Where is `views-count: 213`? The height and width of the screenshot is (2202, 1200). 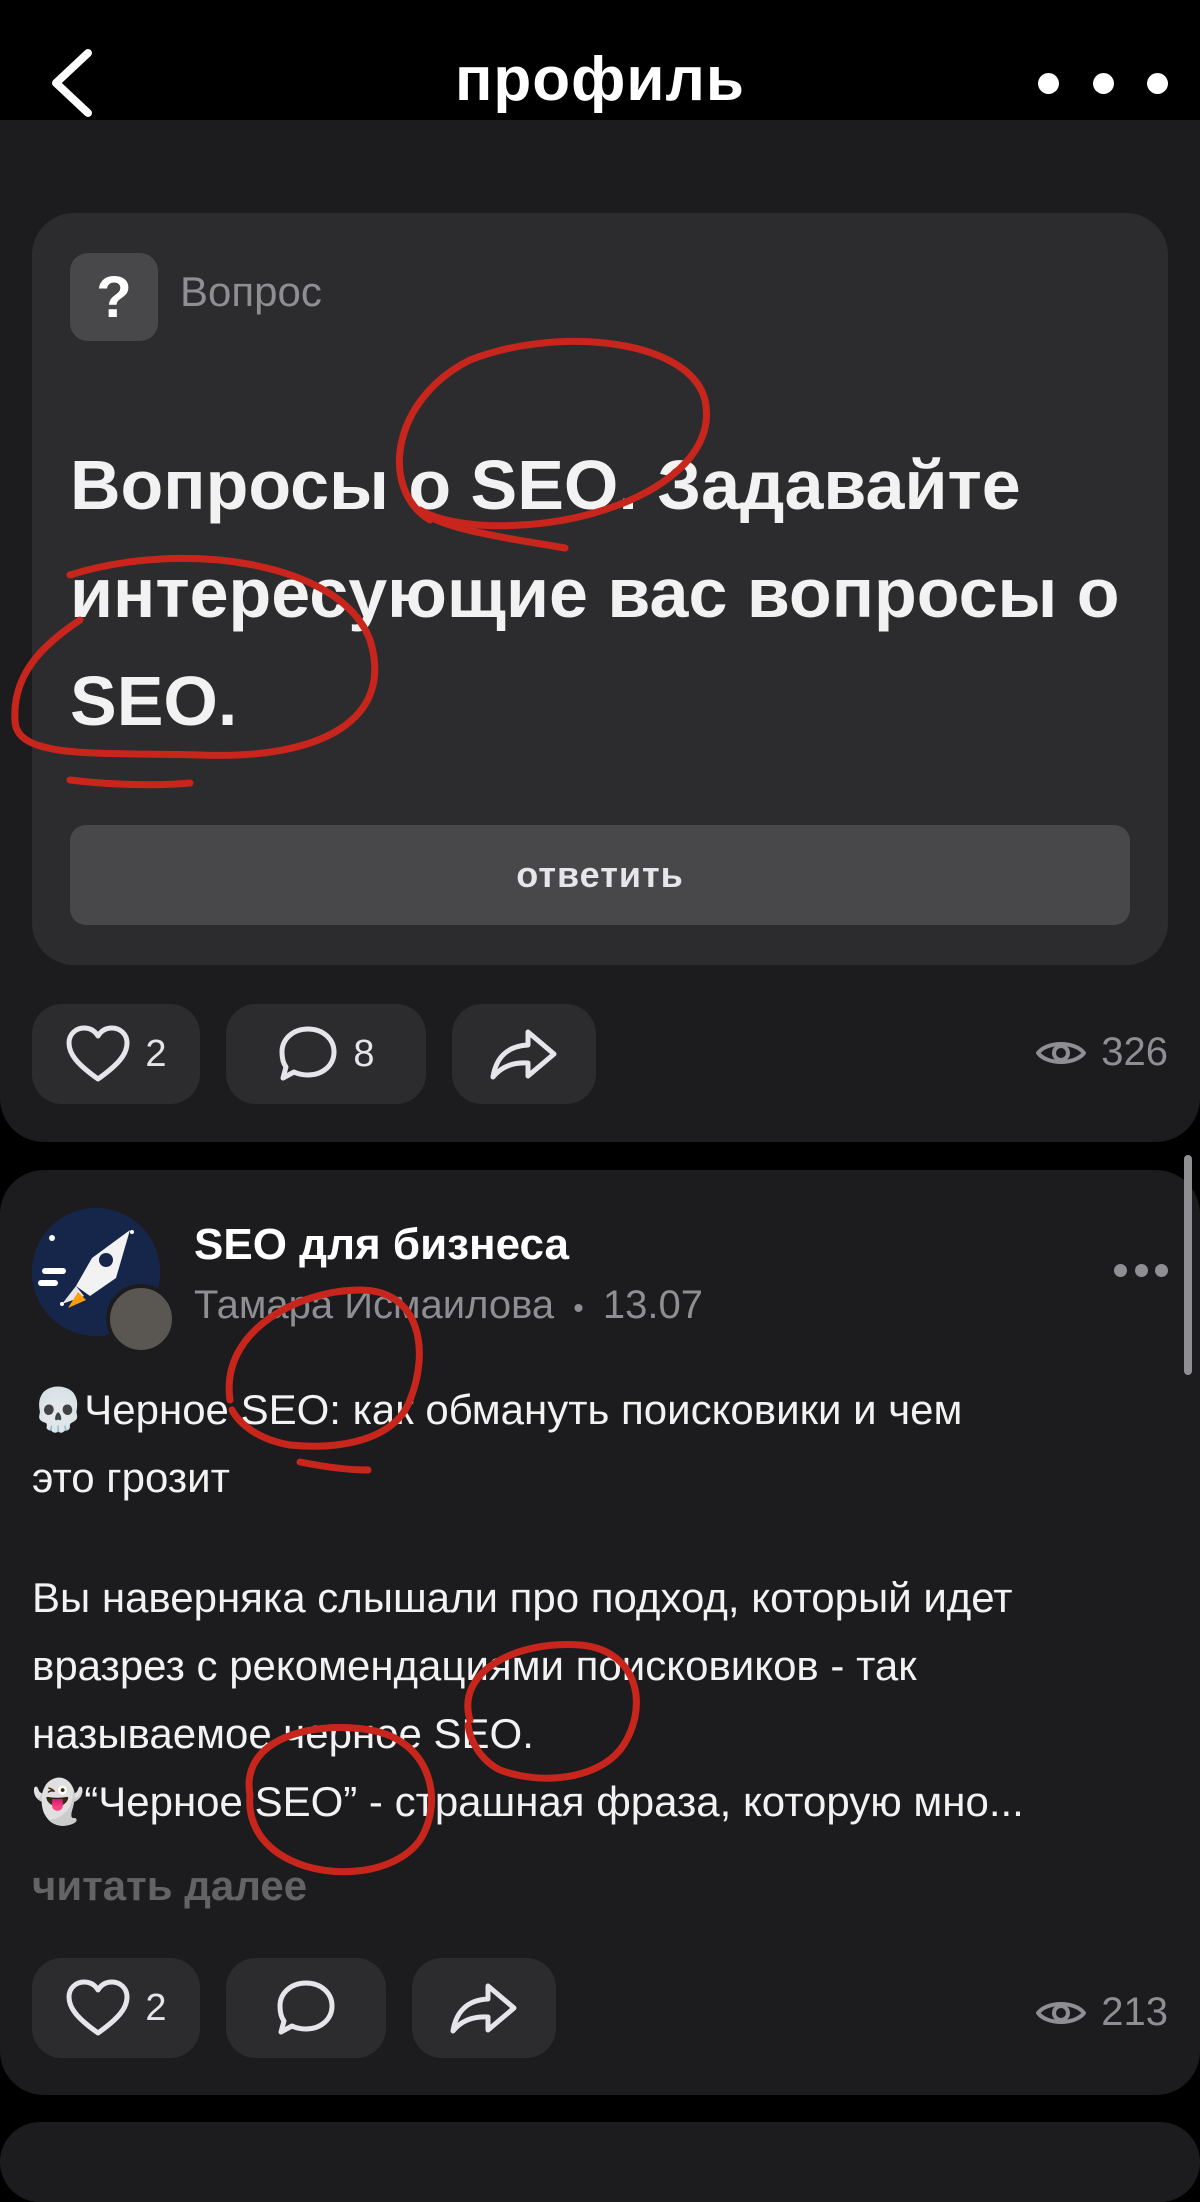
views-count: 213 is located at coordinates (1134, 2012).